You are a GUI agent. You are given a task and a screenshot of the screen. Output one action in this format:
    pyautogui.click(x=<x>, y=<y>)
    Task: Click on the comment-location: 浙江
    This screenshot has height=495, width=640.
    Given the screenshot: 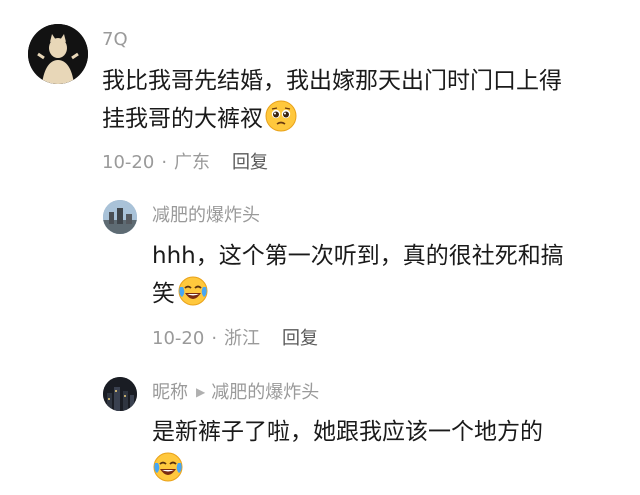 What is the action you would take?
    pyautogui.click(x=242, y=338)
    